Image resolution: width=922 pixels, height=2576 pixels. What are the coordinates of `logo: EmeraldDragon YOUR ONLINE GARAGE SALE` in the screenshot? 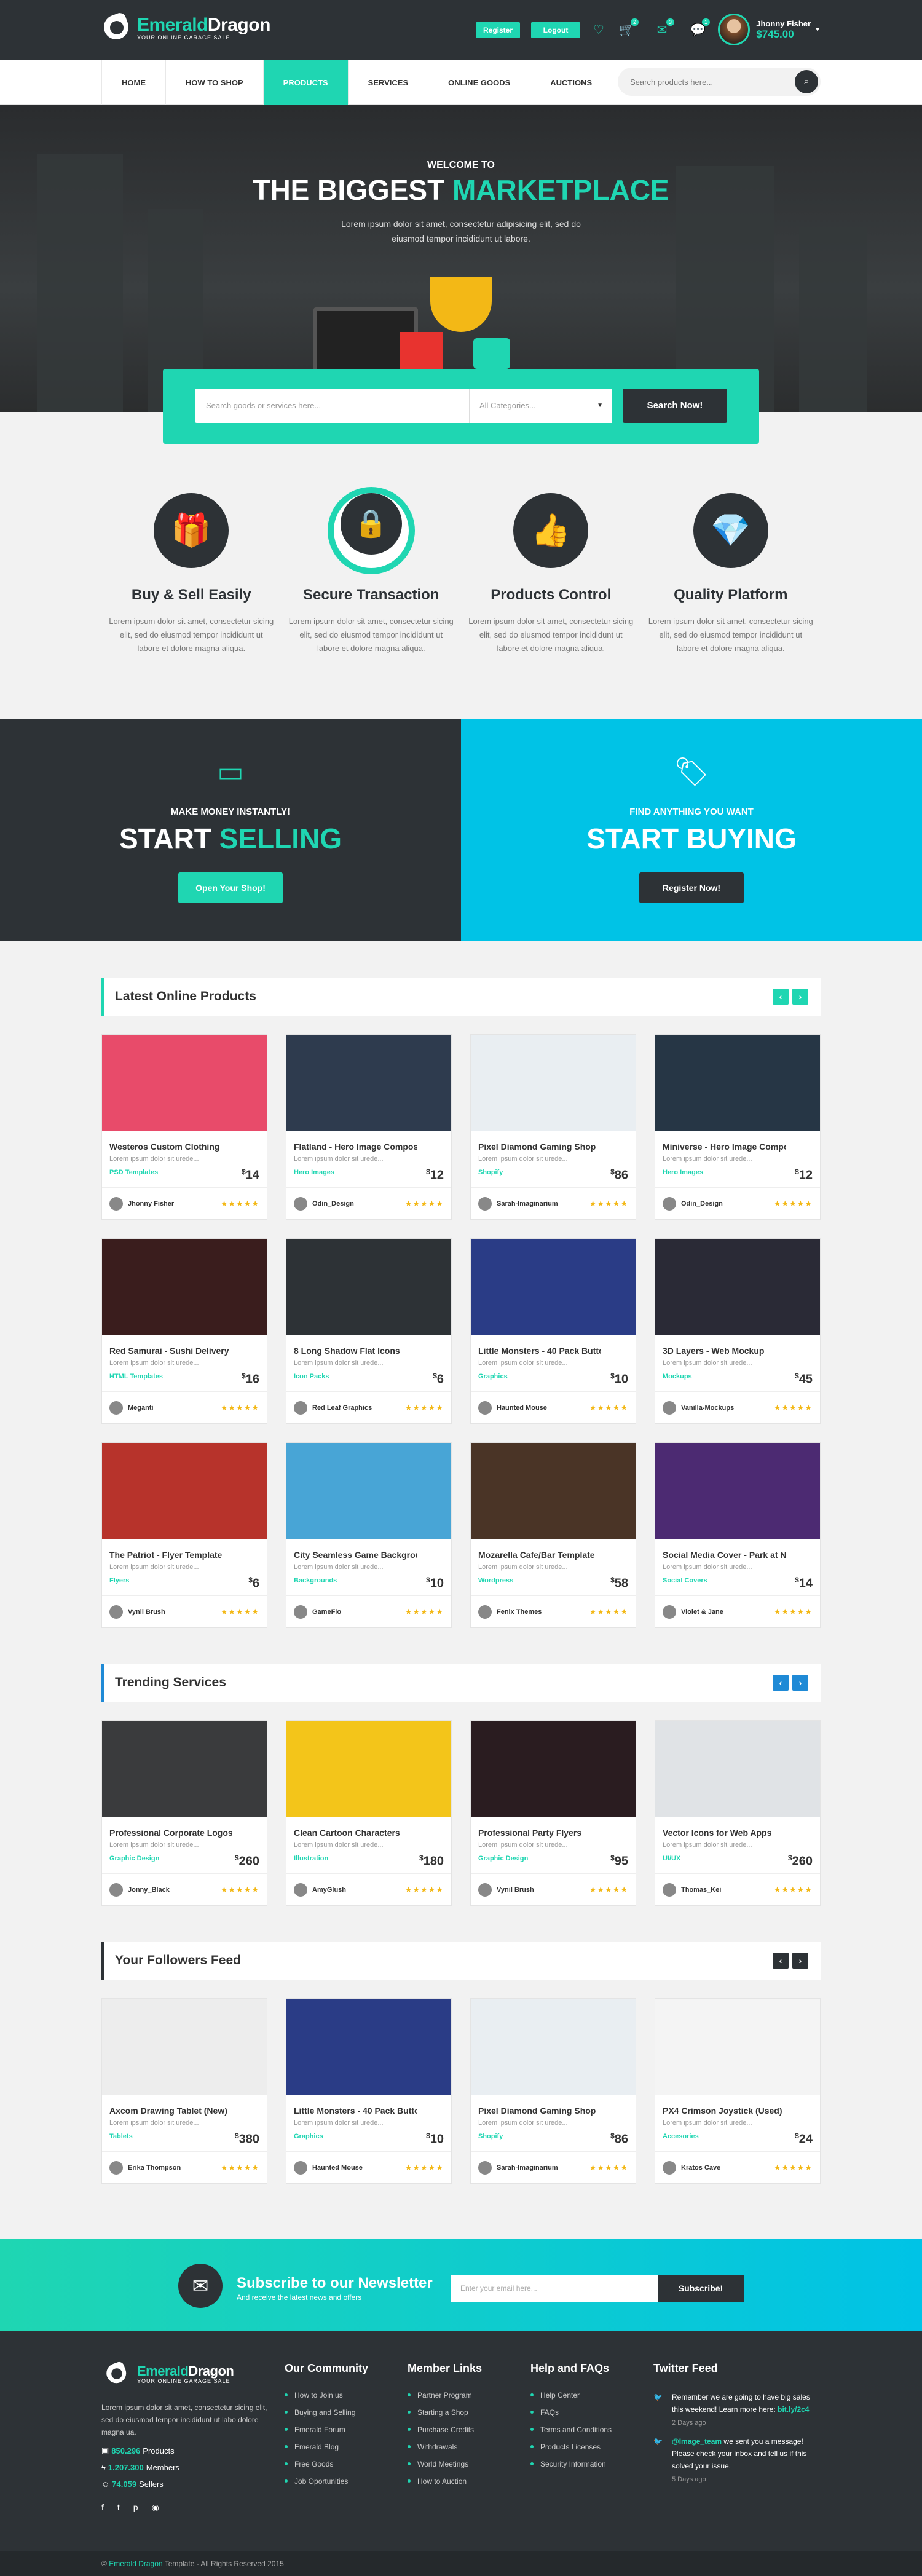 It's located at (185, 28).